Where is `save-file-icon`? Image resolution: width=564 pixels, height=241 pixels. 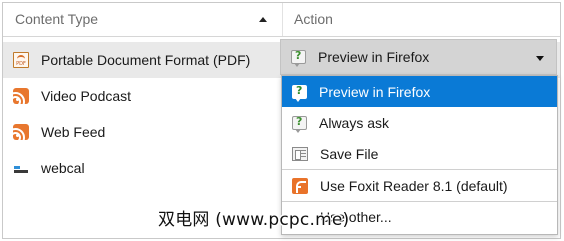
save-file-icon is located at coordinates (300, 153).